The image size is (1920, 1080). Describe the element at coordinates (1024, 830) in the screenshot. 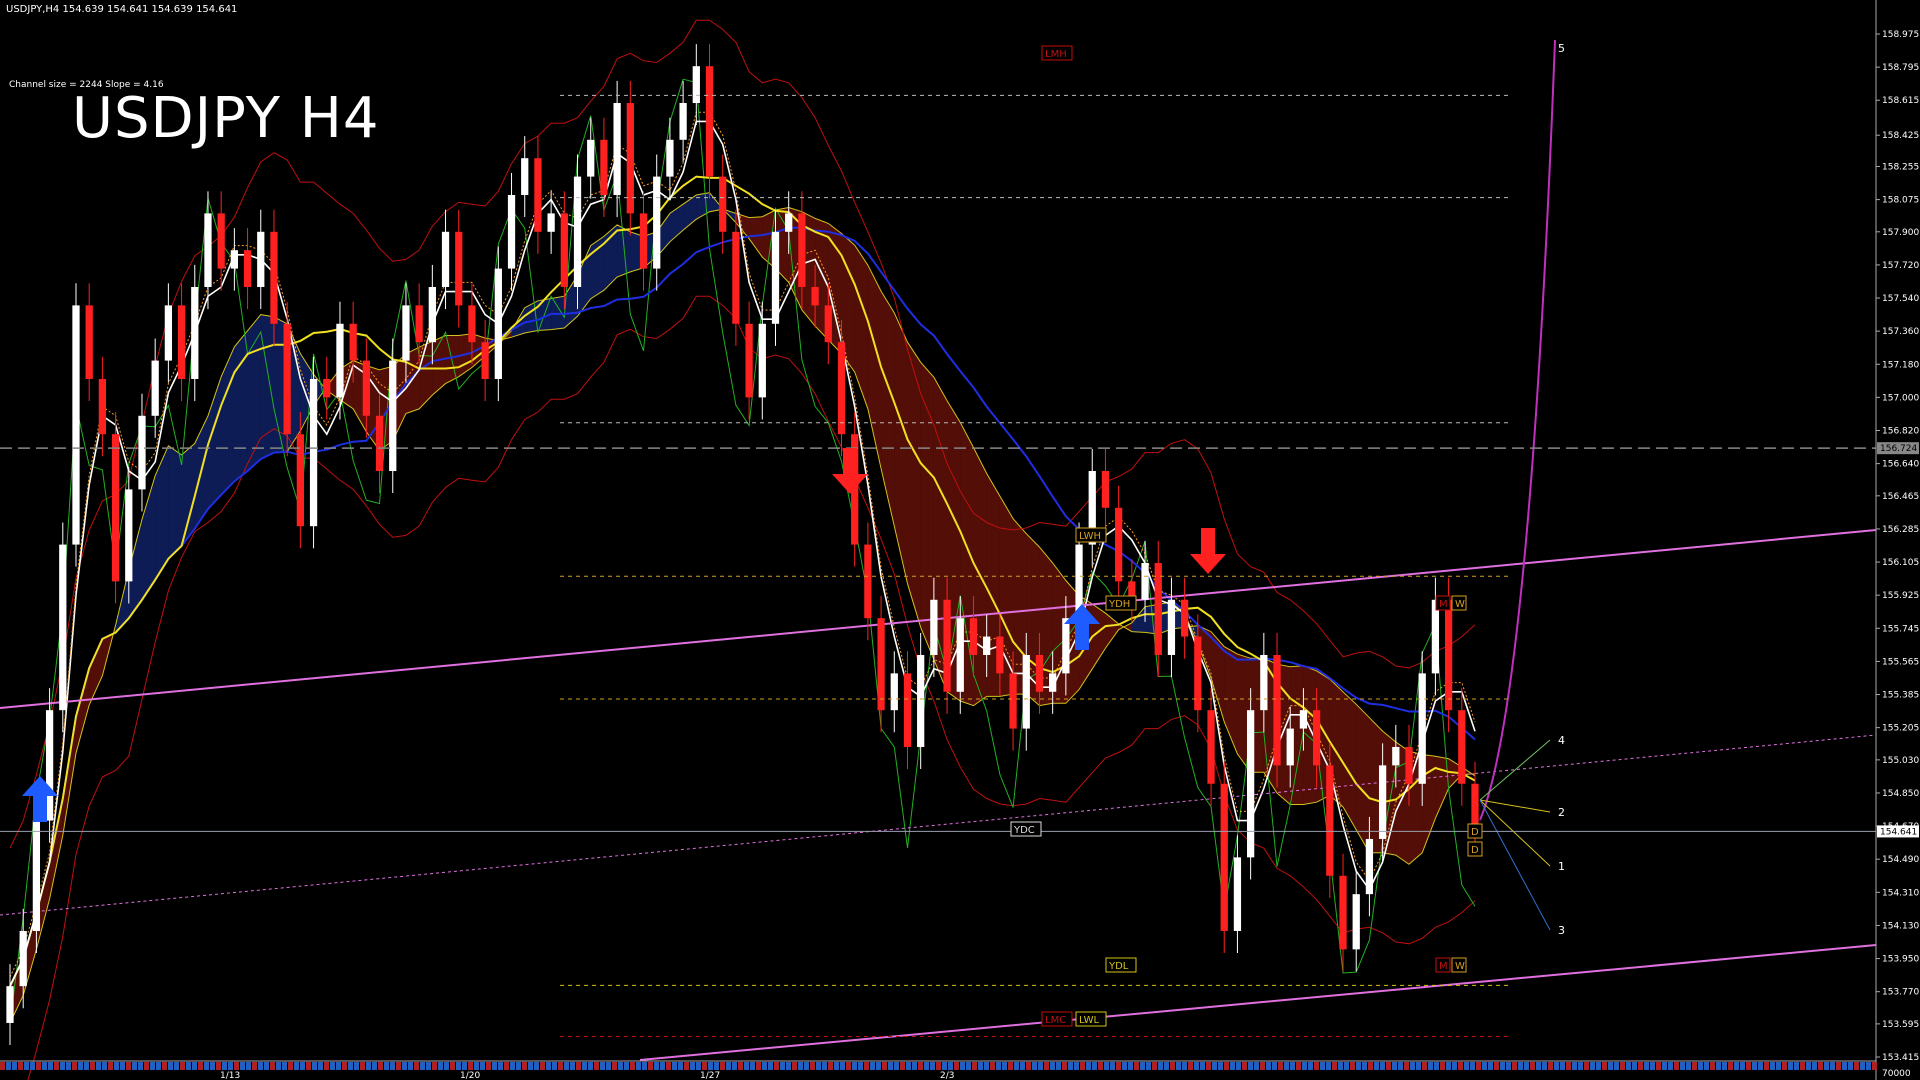

I see `level-label: YDC` at that location.